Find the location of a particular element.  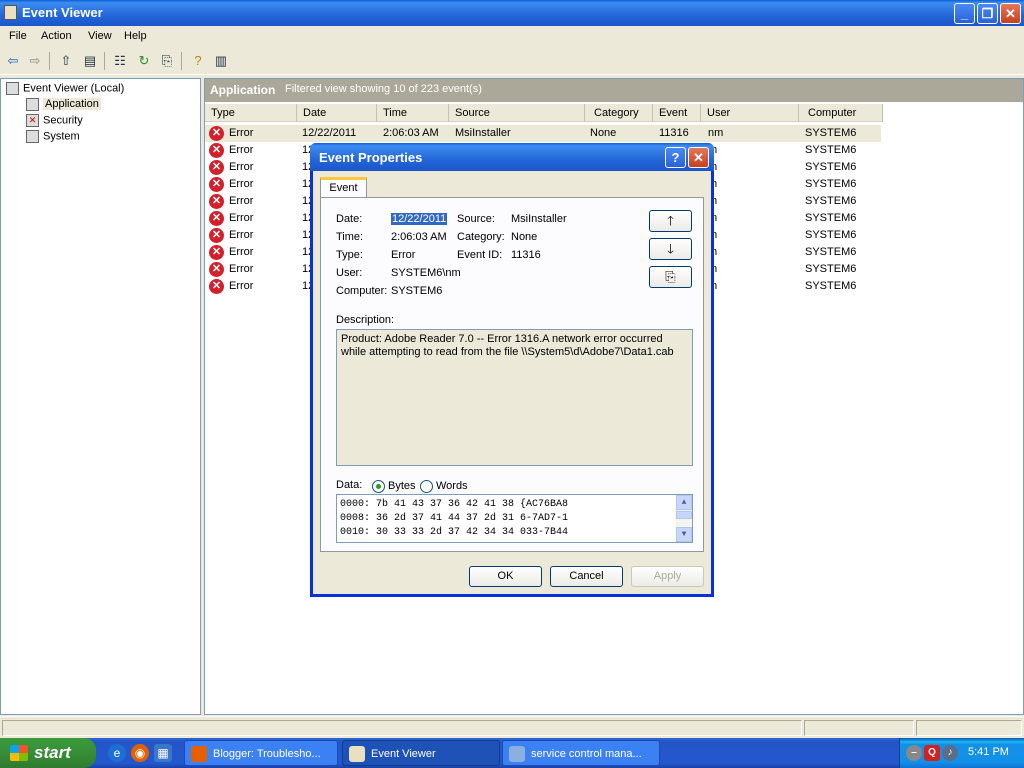

column-date: Date is located at coordinates (337, 113).